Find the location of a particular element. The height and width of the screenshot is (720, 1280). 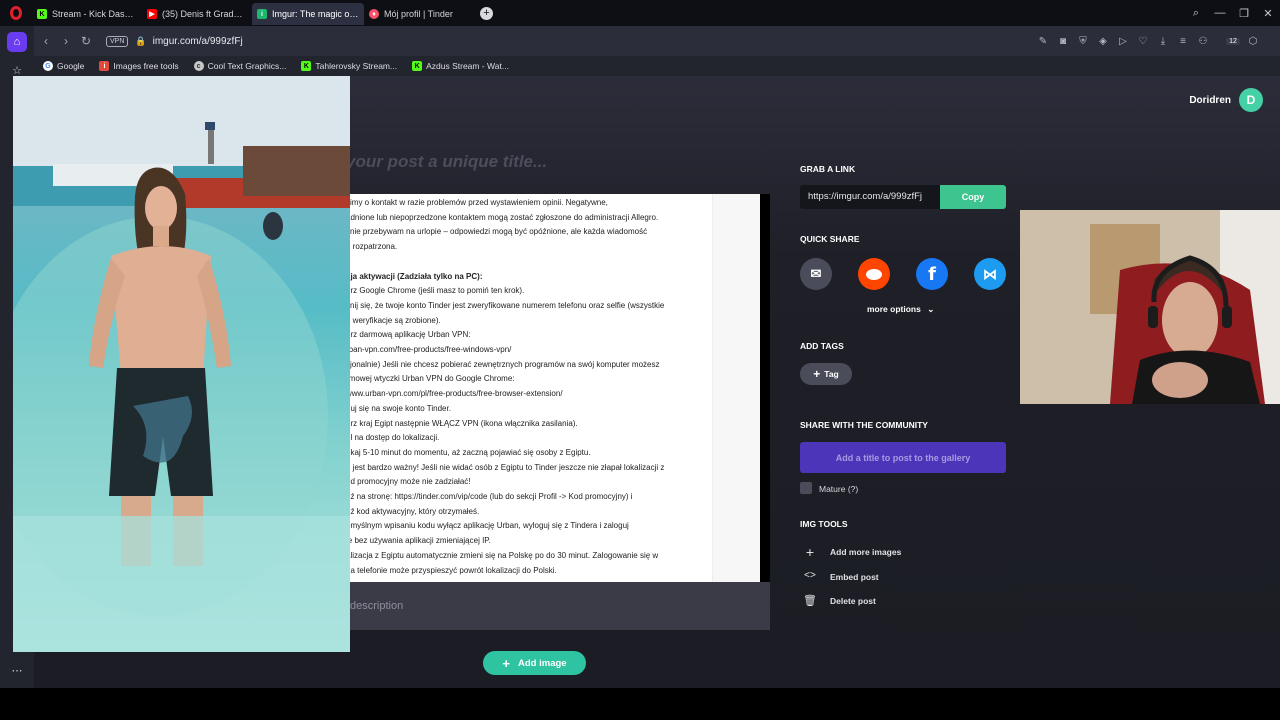

forward-icon: › is located at coordinates (66, 41).